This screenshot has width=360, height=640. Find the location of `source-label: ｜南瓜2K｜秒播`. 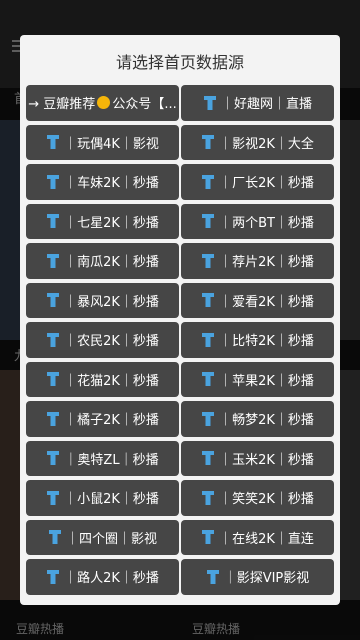

source-label: ｜南瓜2K｜秒播 is located at coordinates (111, 263).